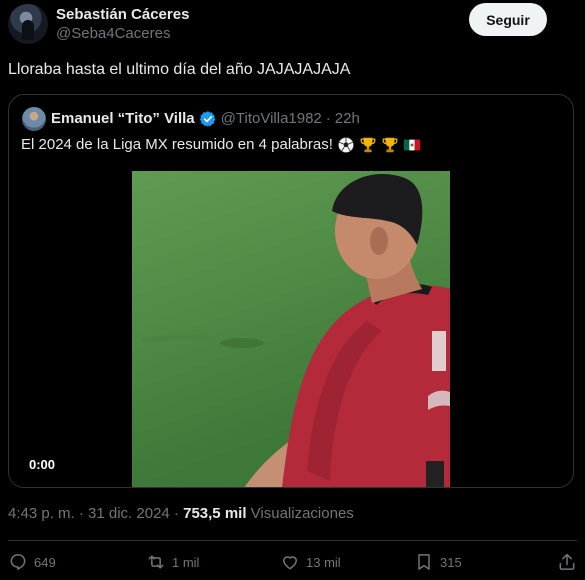 This screenshot has height=580, width=585. I want to click on action-bar: 649 1 mil 13 mil 315, so click(292, 564).